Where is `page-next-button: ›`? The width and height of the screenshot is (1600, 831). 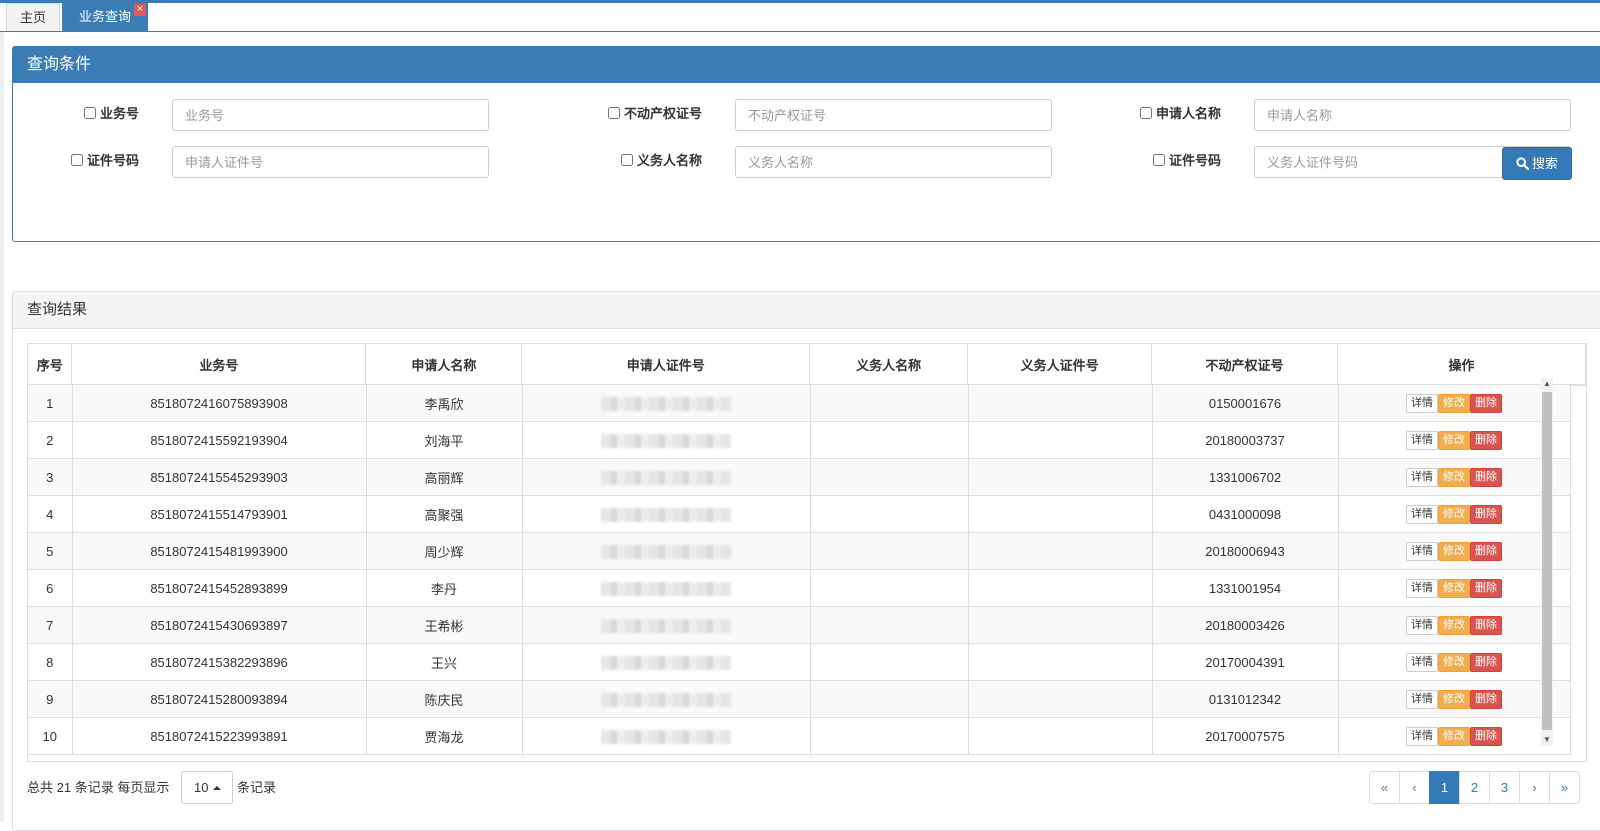
page-next-button: › is located at coordinates (1534, 787).